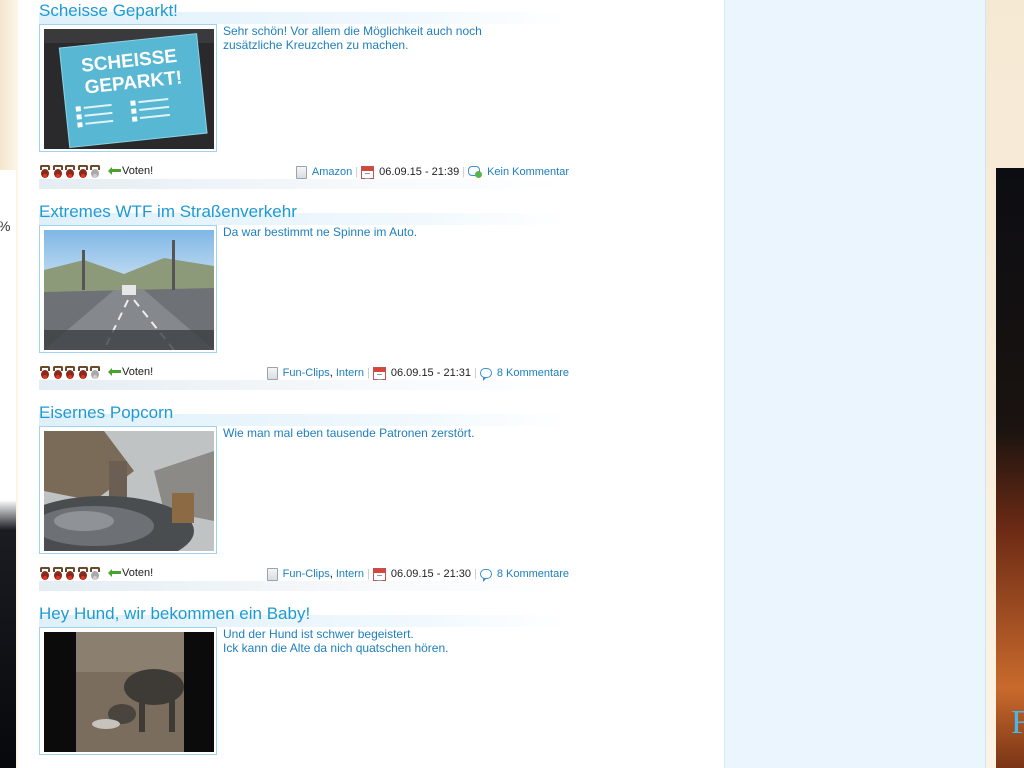 Image resolution: width=1024 pixels, height=768 pixels. I want to click on post-header: Extremes WTF im Straßenverkehr, so click(304, 213).